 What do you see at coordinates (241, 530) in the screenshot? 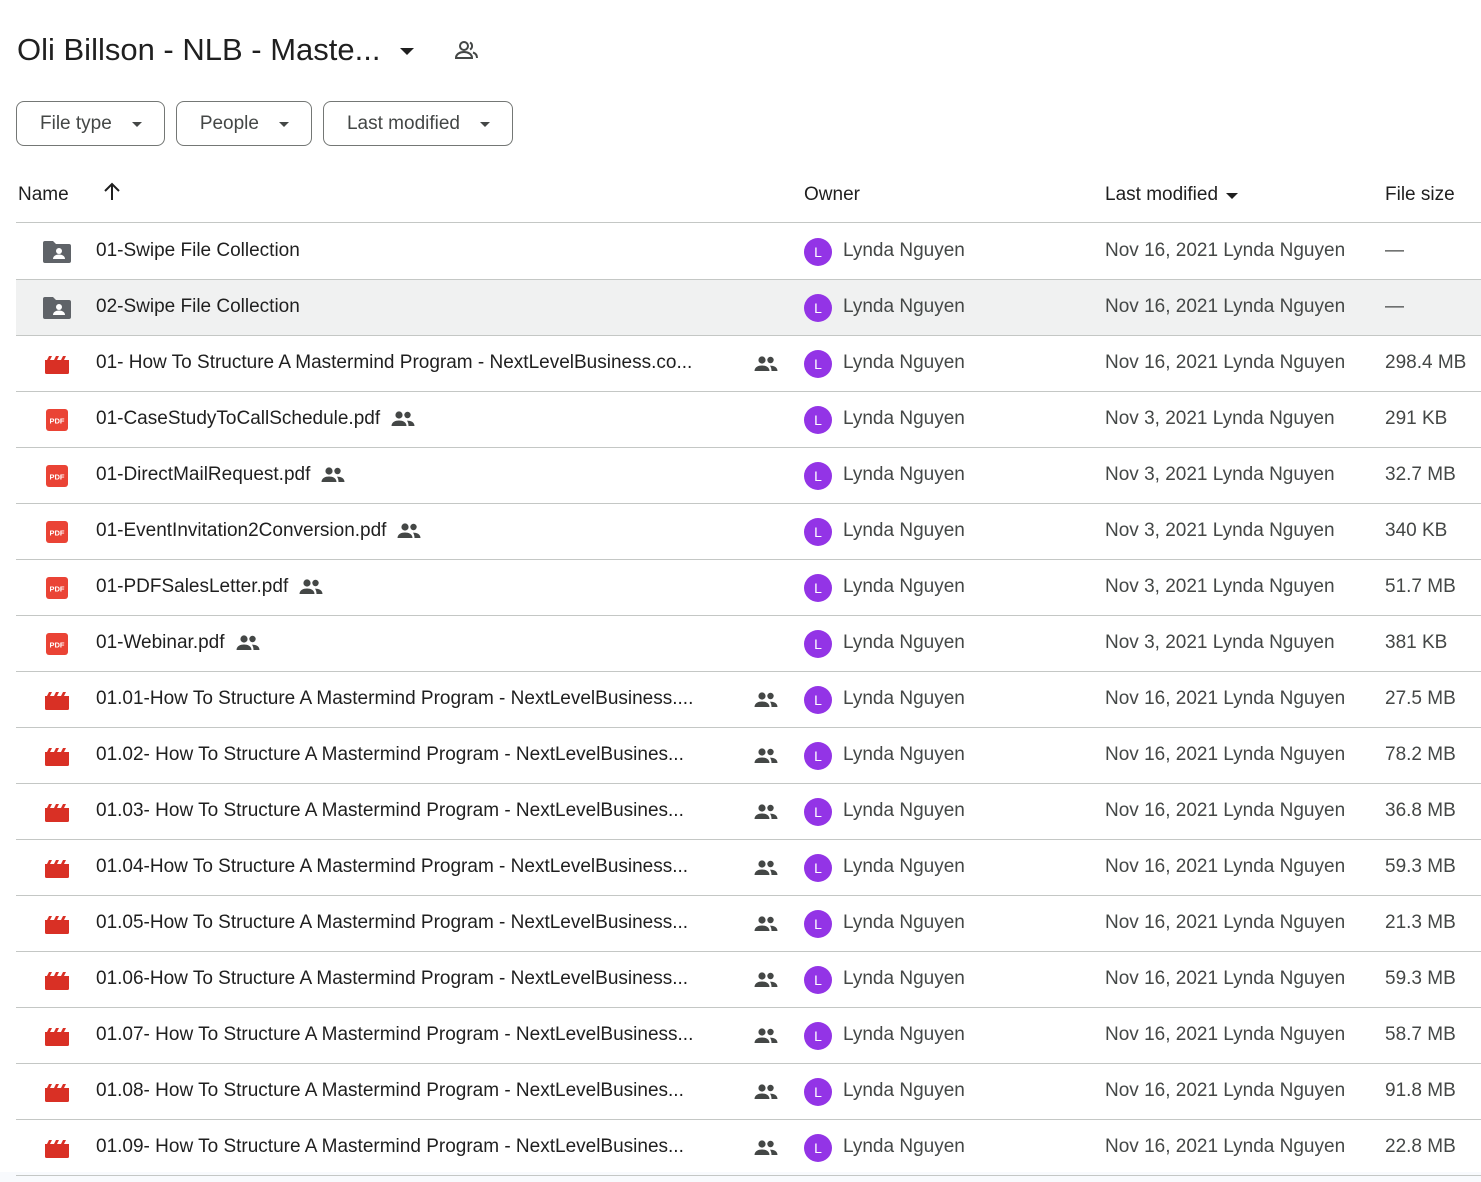
I see `file-name-label: 01-EventInvitation2Conversion.pdf` at bounding box center [241, 530].